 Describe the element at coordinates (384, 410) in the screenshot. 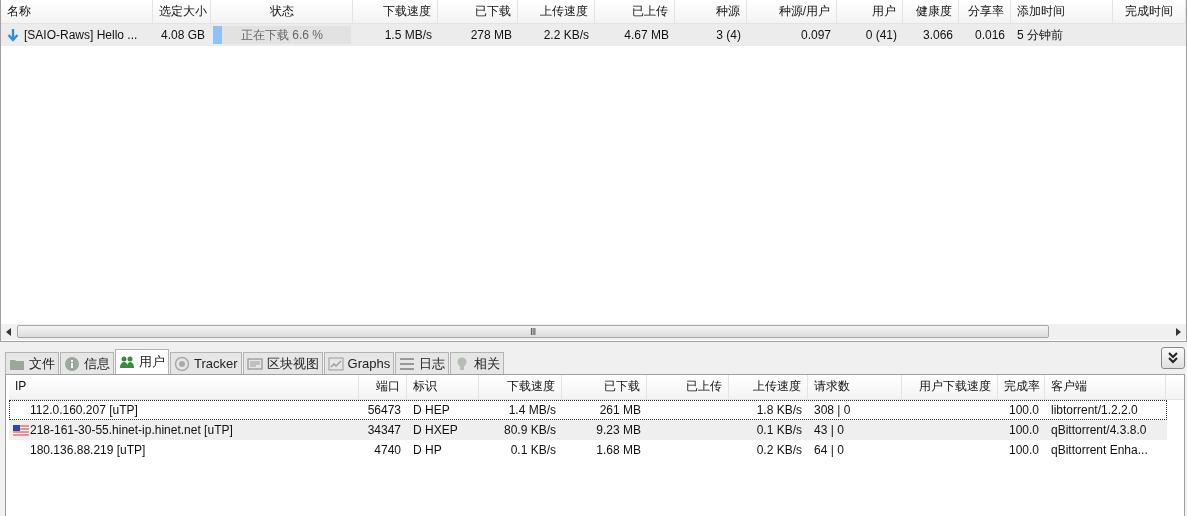

I see `table-cell: 56473` at that location.